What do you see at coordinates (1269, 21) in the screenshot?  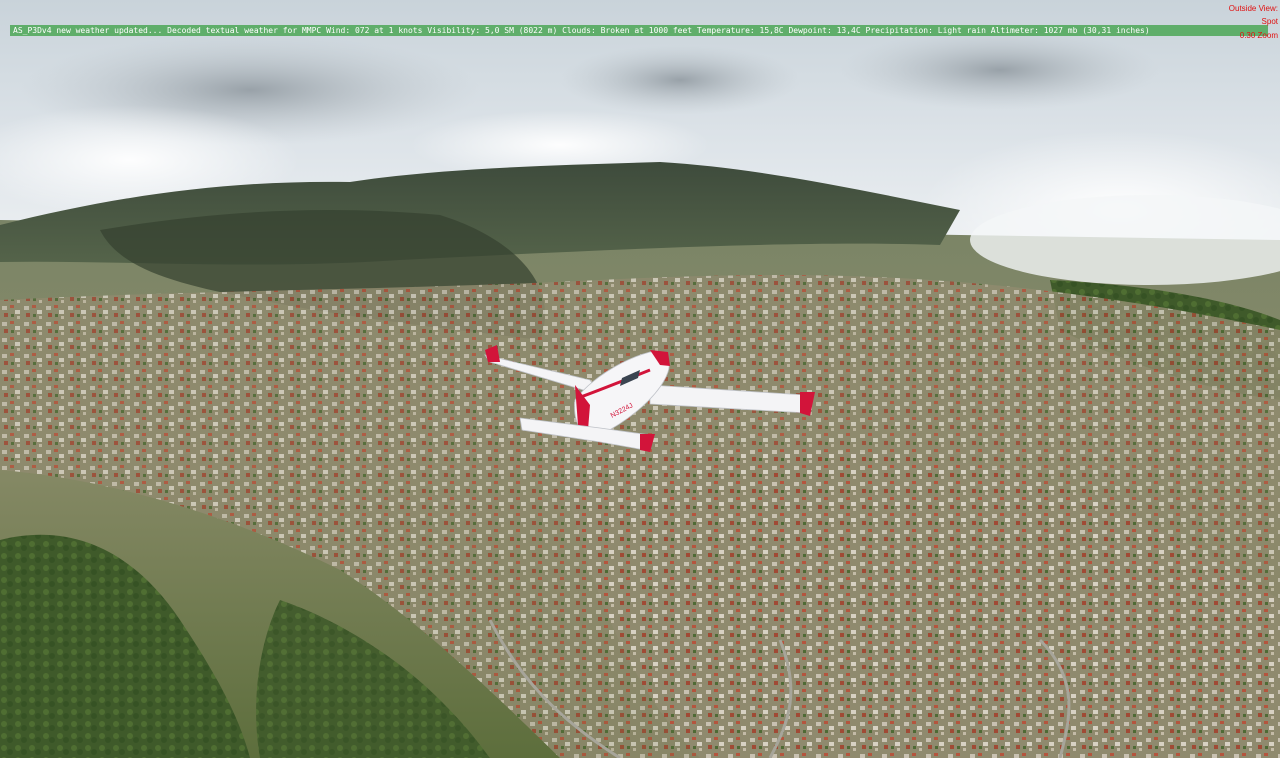 I see `view-type-label: Spot` at bounding box center [1269, 21].